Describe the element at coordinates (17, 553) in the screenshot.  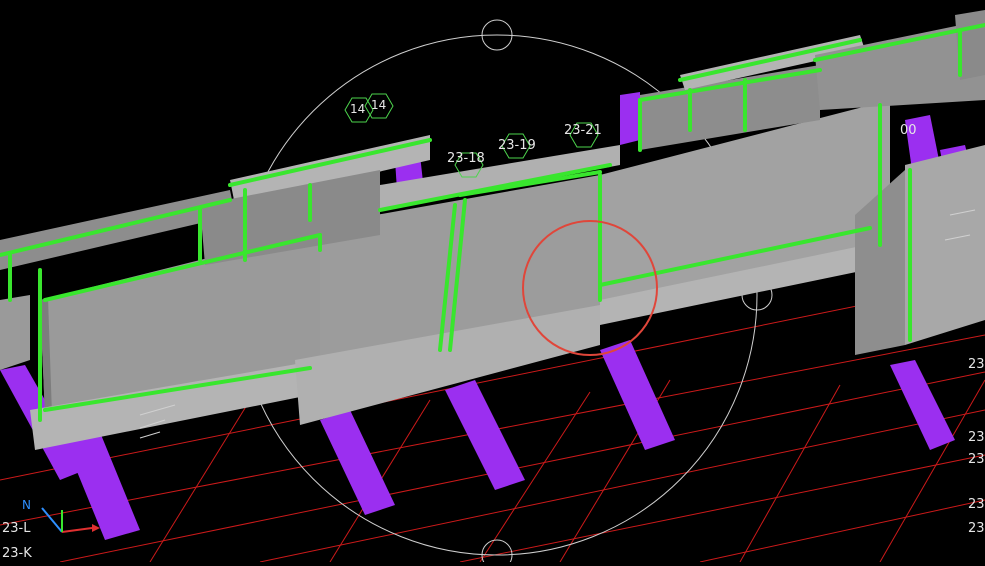
I see `grid-tag-label: 23-K` at that location.